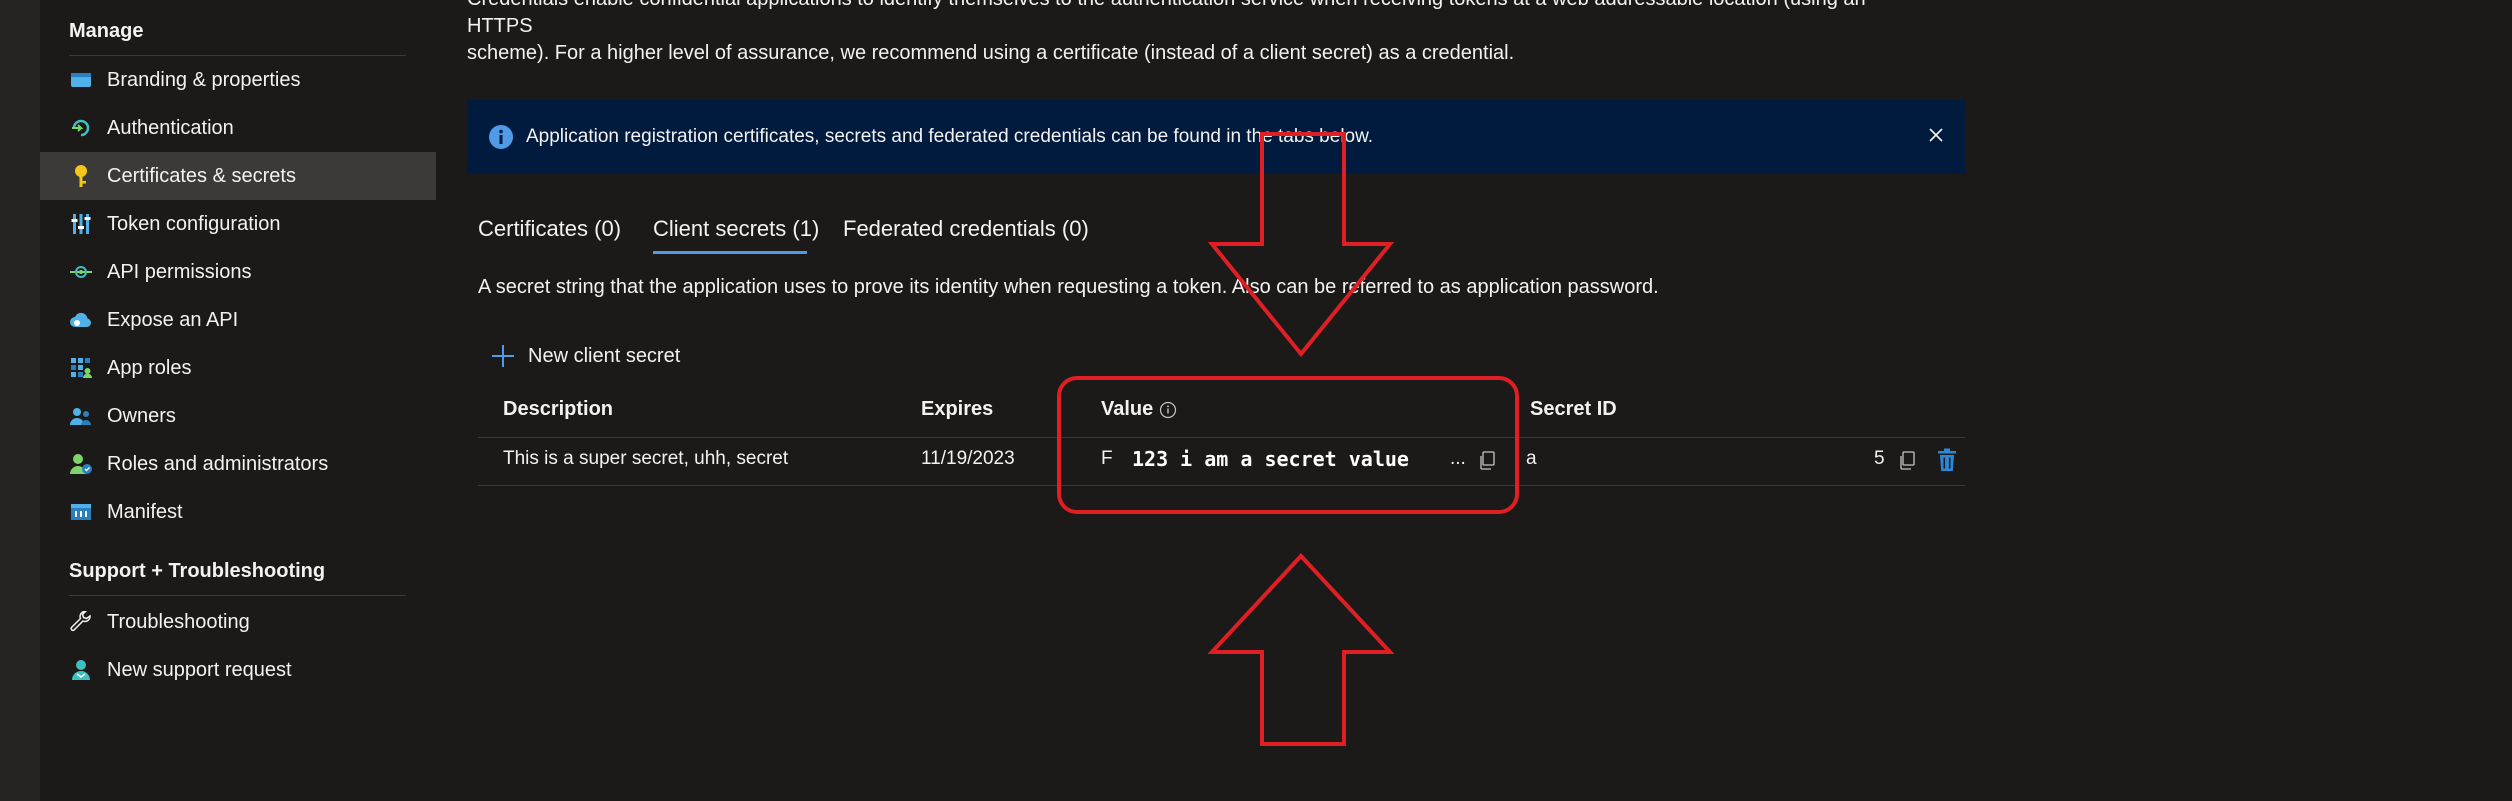  I want to click on wrench-icon, so click(81, 622).